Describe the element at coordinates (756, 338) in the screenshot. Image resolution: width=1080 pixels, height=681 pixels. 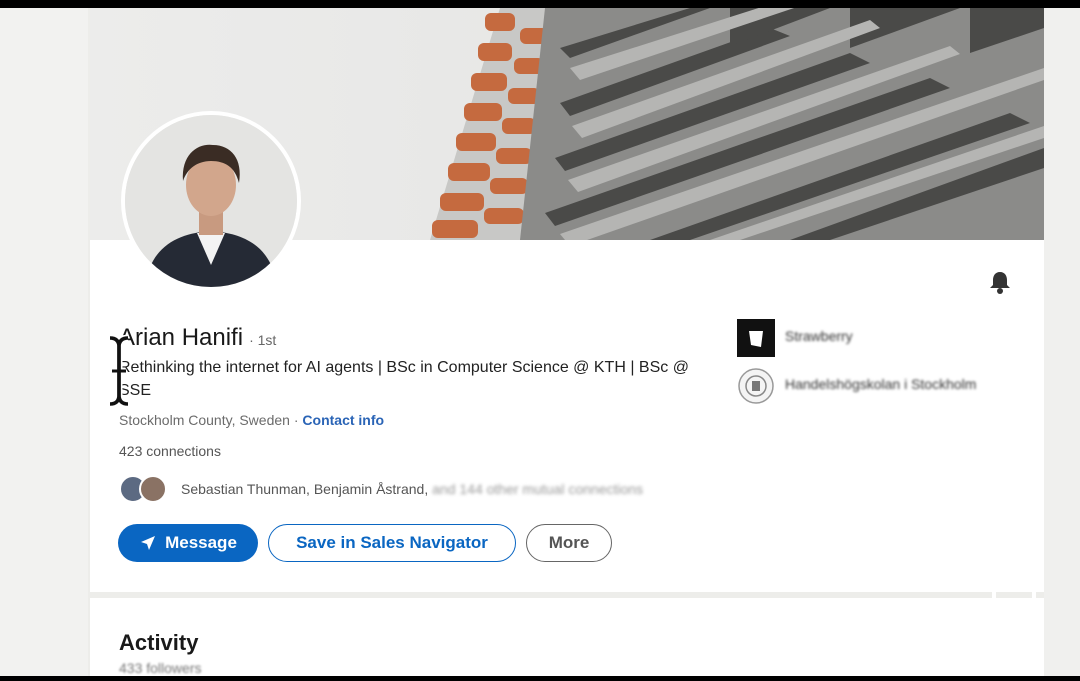
I see `strawberry-logo-icon` at that location.